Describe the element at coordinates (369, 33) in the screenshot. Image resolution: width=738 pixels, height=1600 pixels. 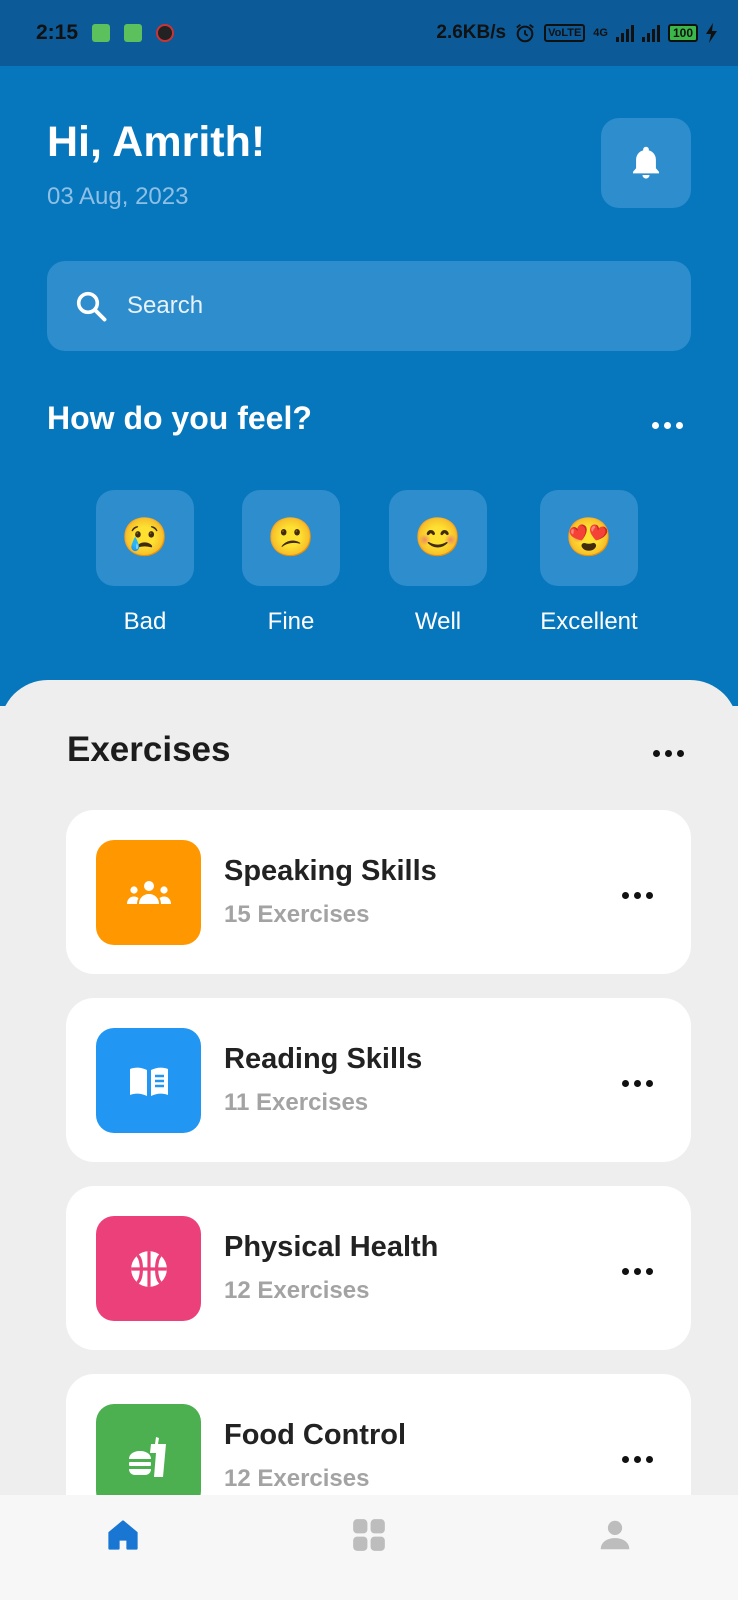
I see `status-bar: 2:15 2.6KB/s VoLTE 4G 100` at that location.